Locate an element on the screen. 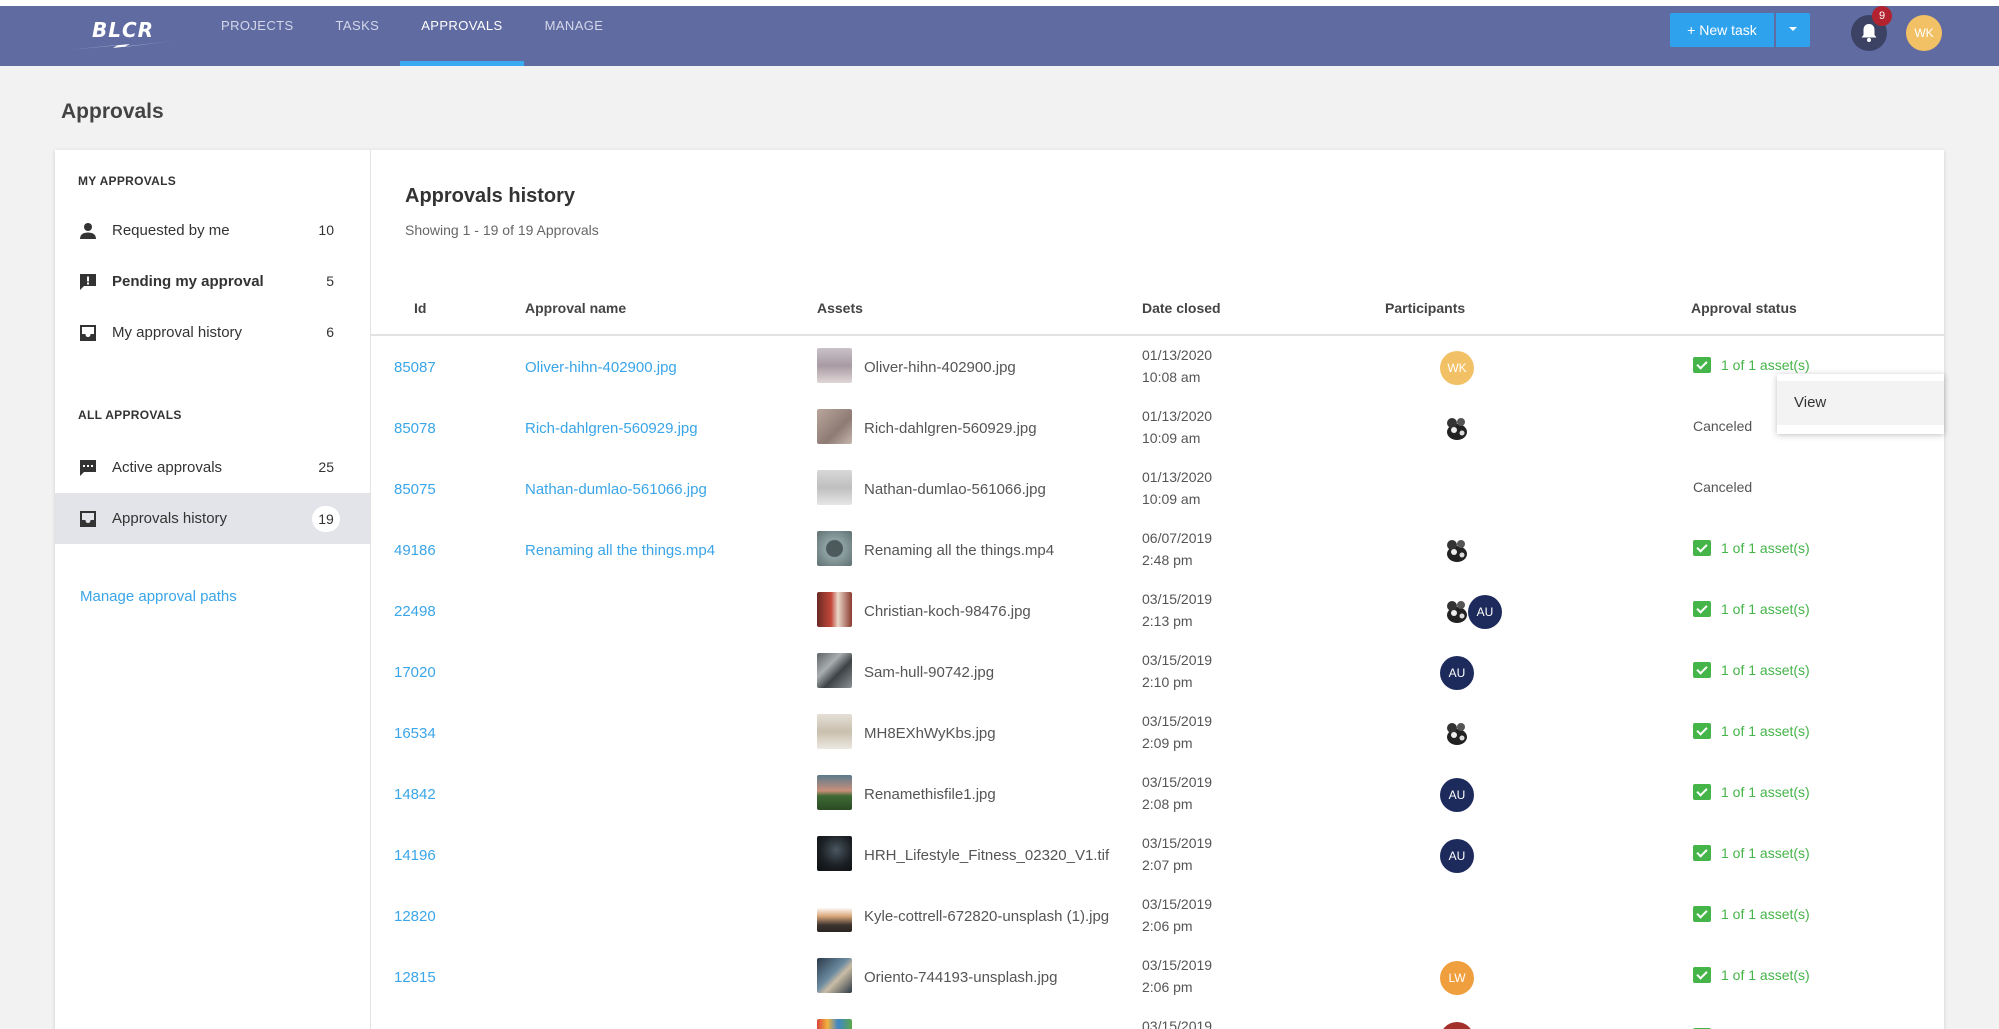 The width and height of the screenshot is (1999, 1029). nav-manage: MANAGE is located at coordinates (574, 36).